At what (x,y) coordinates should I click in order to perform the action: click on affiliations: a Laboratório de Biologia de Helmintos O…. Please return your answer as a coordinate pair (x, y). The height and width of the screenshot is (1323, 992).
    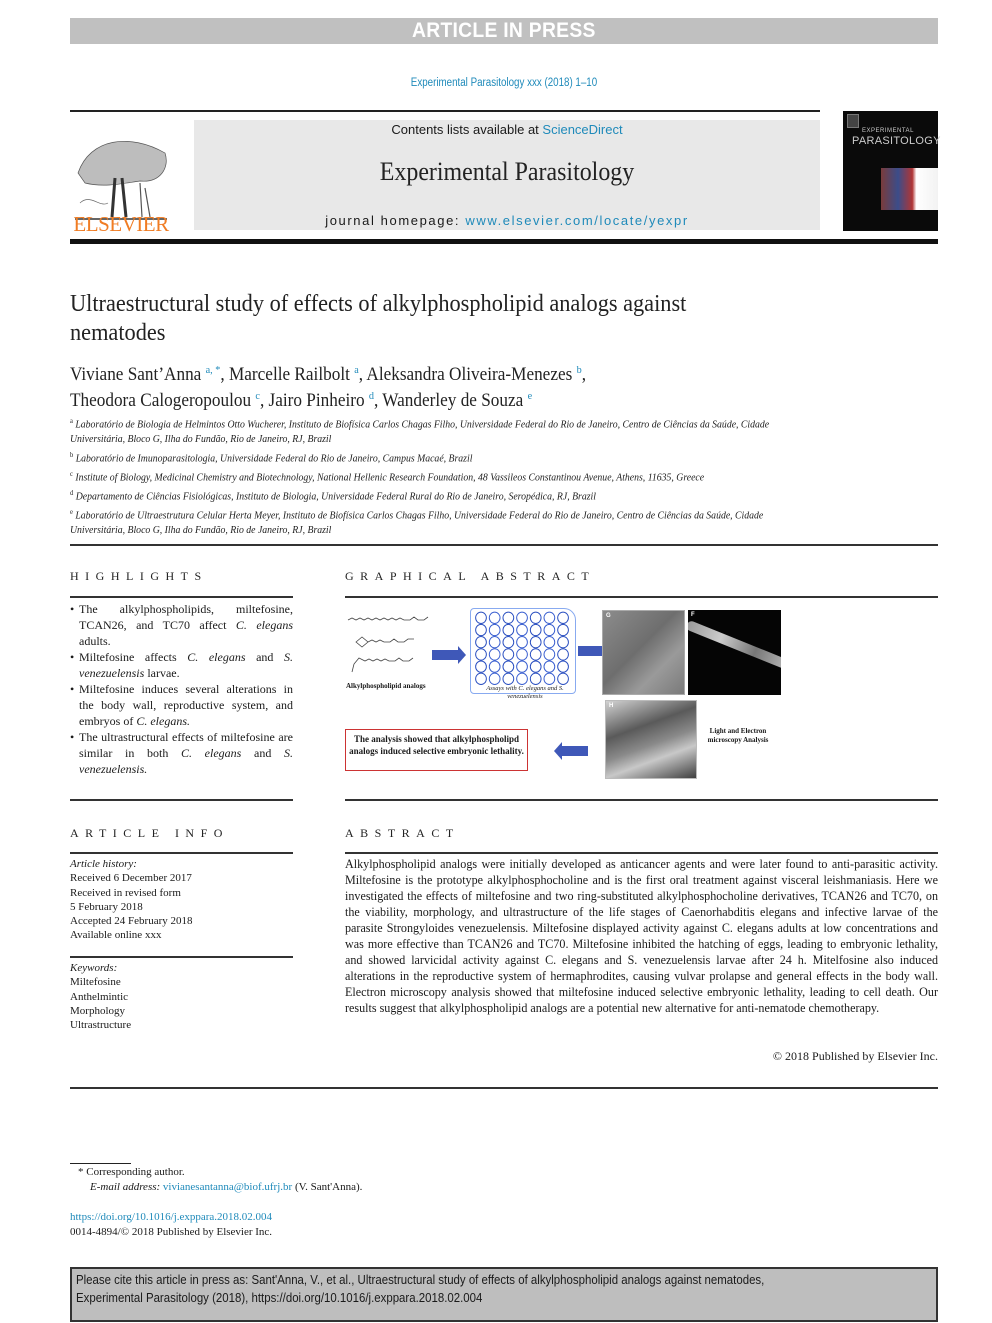
    Looking at the image, I should click on (423, 476).